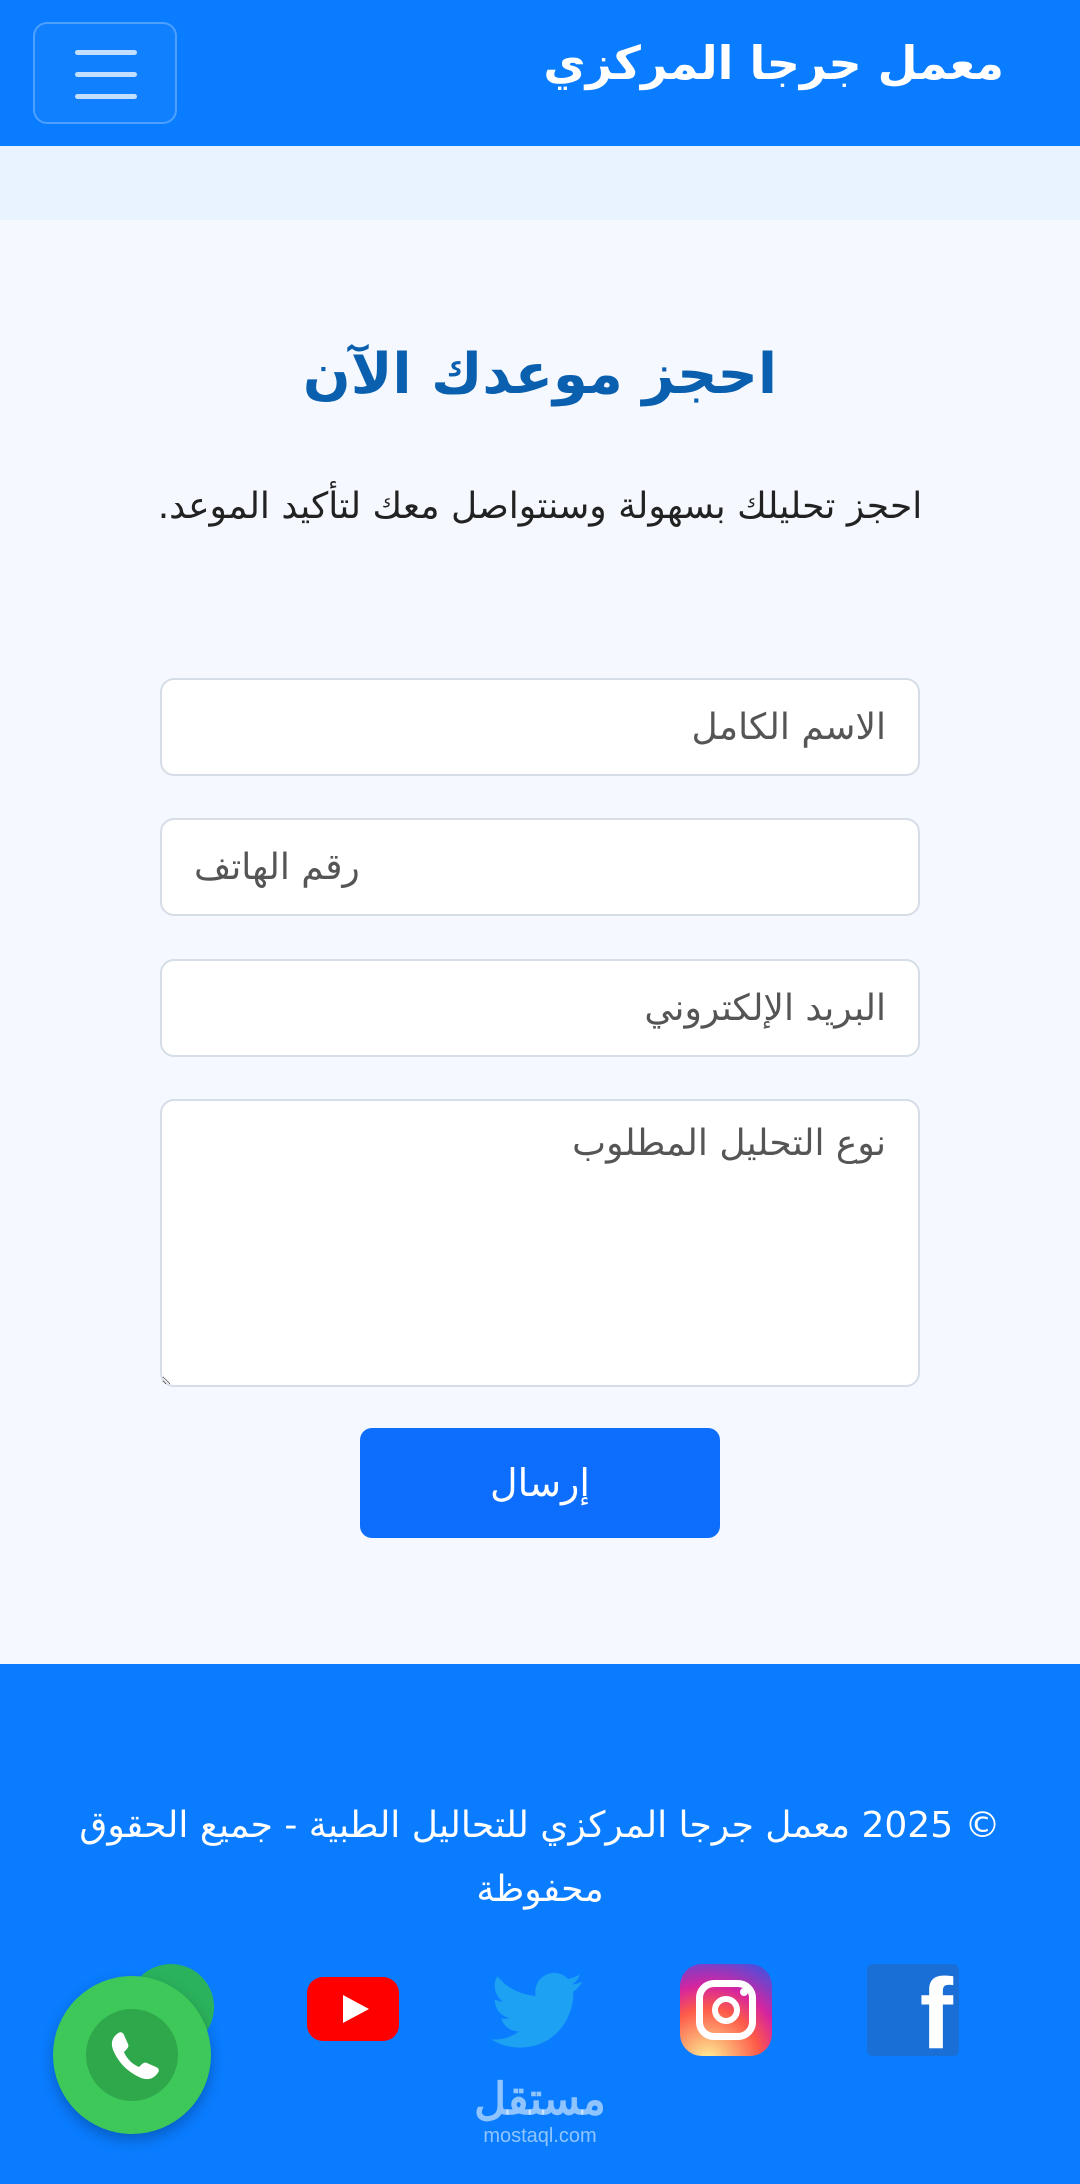 This screenshot has width=1080, height=2184. What do you see at coordinates (540, 374) in the screenshot?
I see `booking-title: احجز موعدك الآن` at bounding box center [540, 374].